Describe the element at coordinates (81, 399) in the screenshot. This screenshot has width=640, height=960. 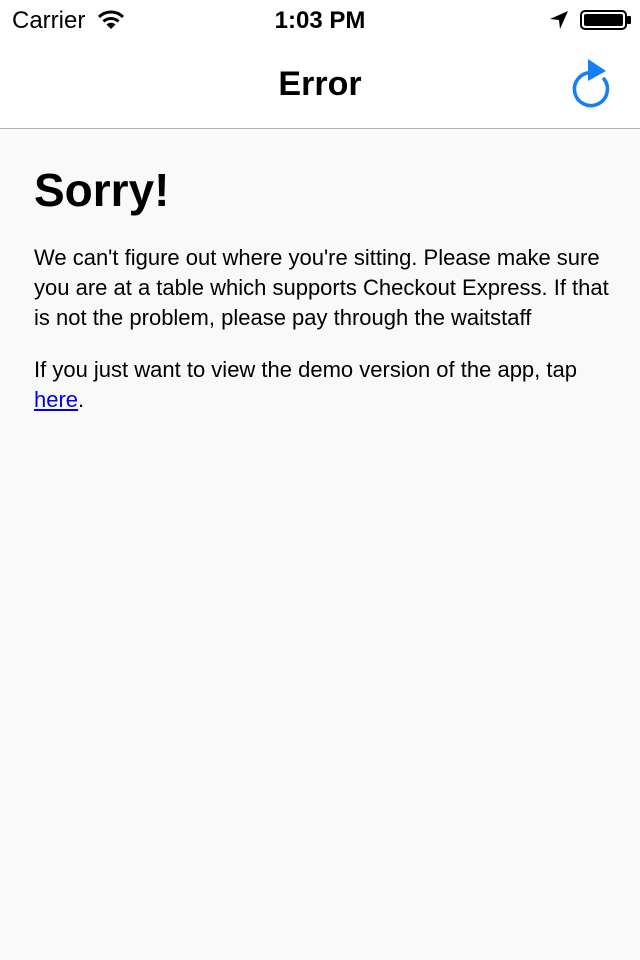
I see `demo-suffix-text: .` at that location.